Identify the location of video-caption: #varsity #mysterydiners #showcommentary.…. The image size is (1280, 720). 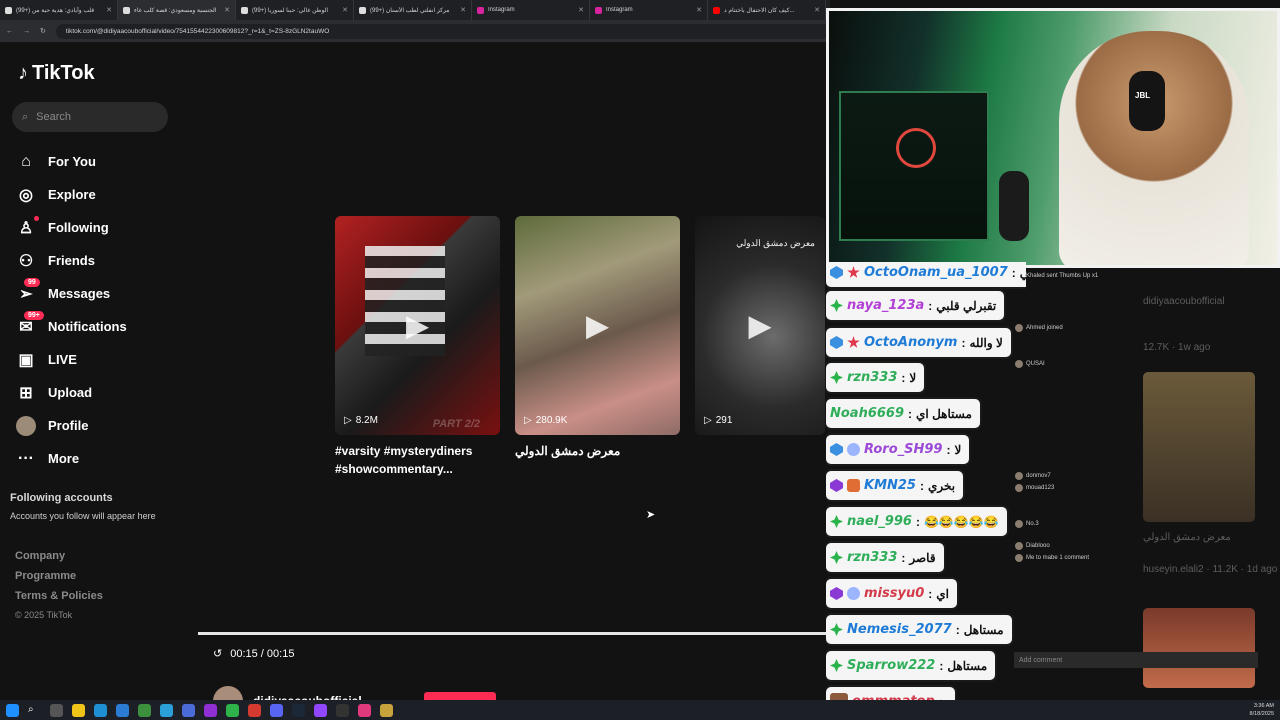
(417, 460).